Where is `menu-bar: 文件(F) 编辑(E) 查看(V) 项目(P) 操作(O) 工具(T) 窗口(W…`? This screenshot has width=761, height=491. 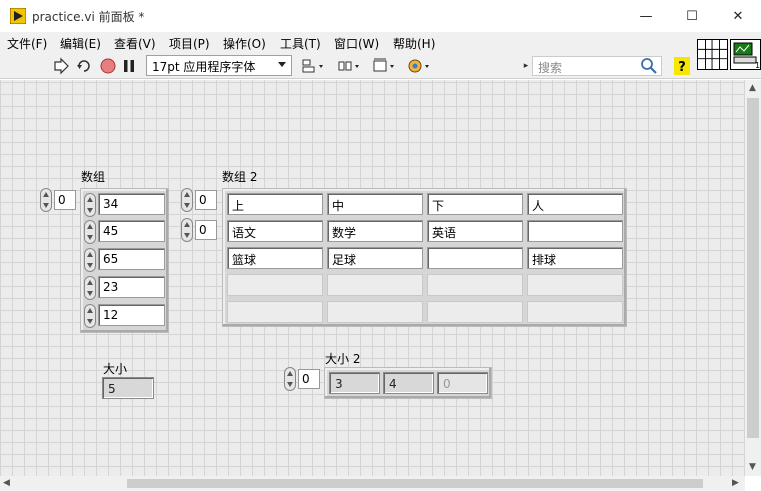 menu-bar: 文件(F) 编辑(E) 查看(V) 项目(P) 操作(O) 工具(T) 窗口(W… is located at coordinates (380, 43).